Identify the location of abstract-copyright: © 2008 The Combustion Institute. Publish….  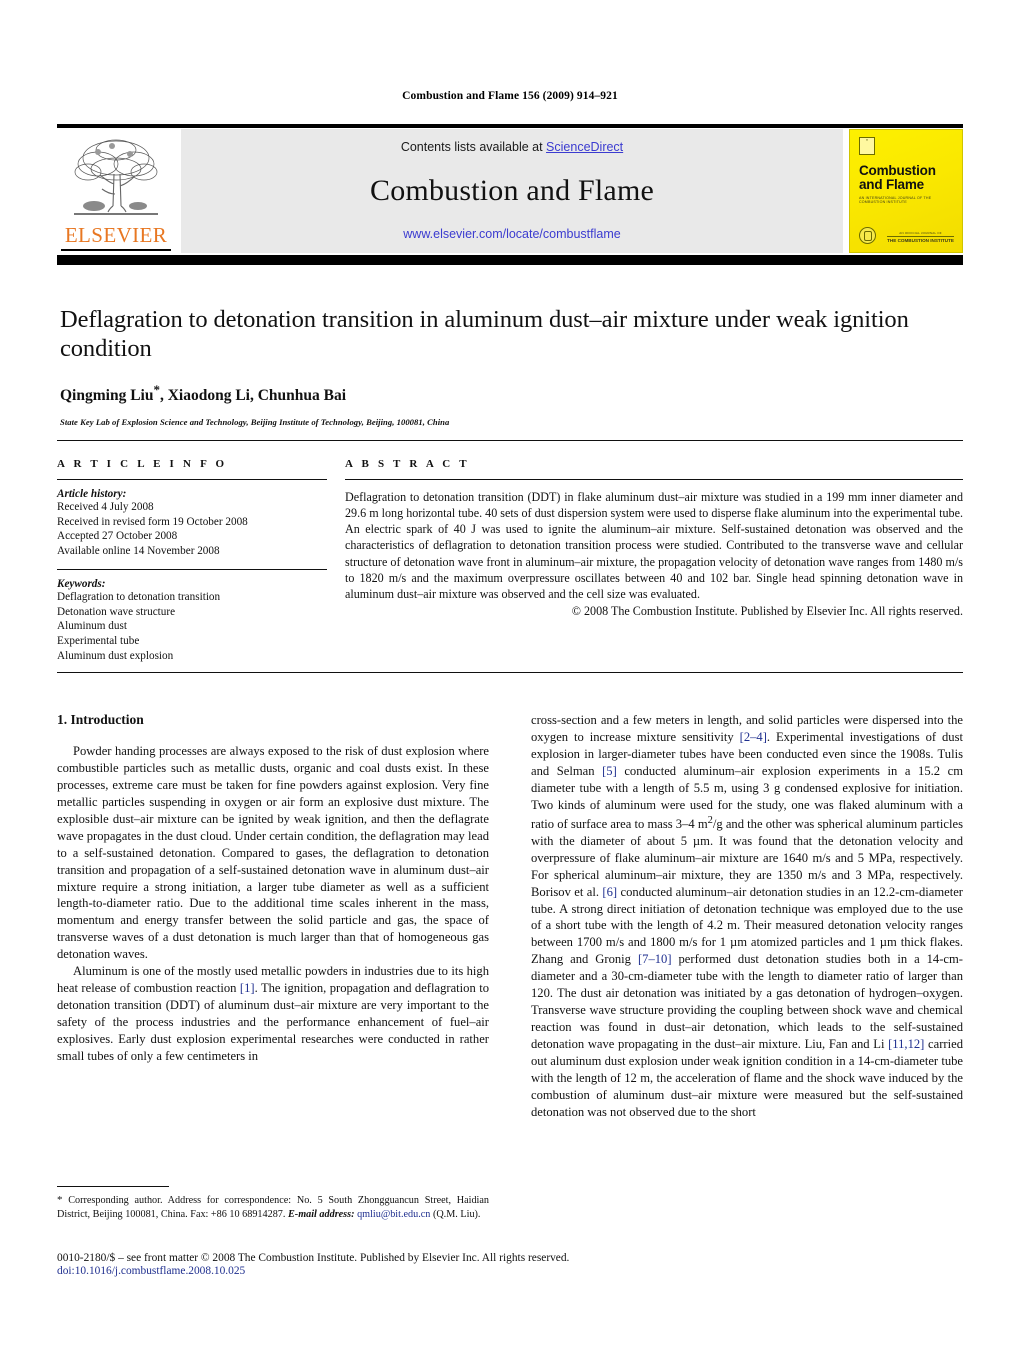
(767, 610).